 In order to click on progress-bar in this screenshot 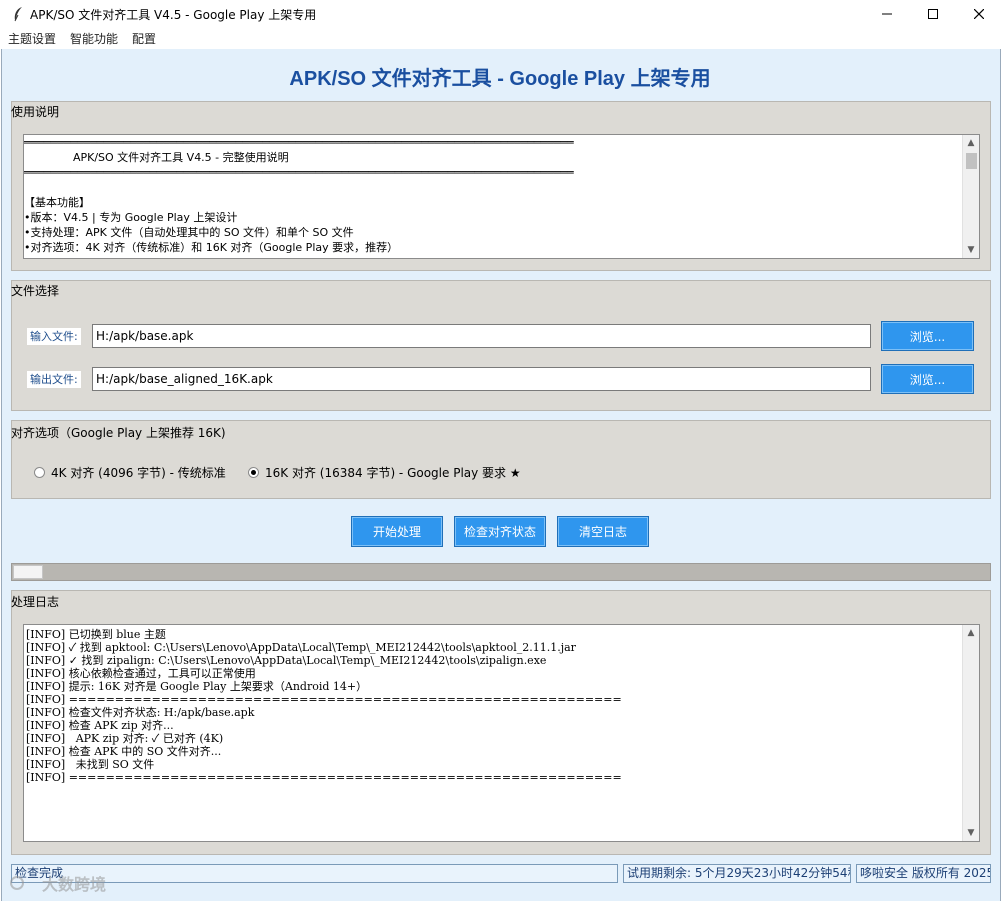, I will do `click(501, 572)`.